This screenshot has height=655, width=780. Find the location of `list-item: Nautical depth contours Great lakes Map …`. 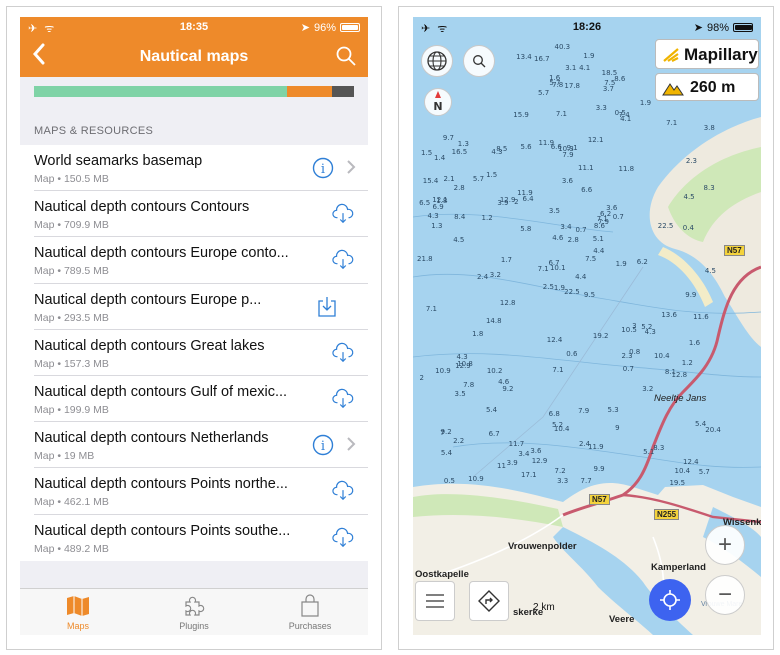

list-item: Nautical depth contours Great lakes Map … is located at coordinates (201, 353).